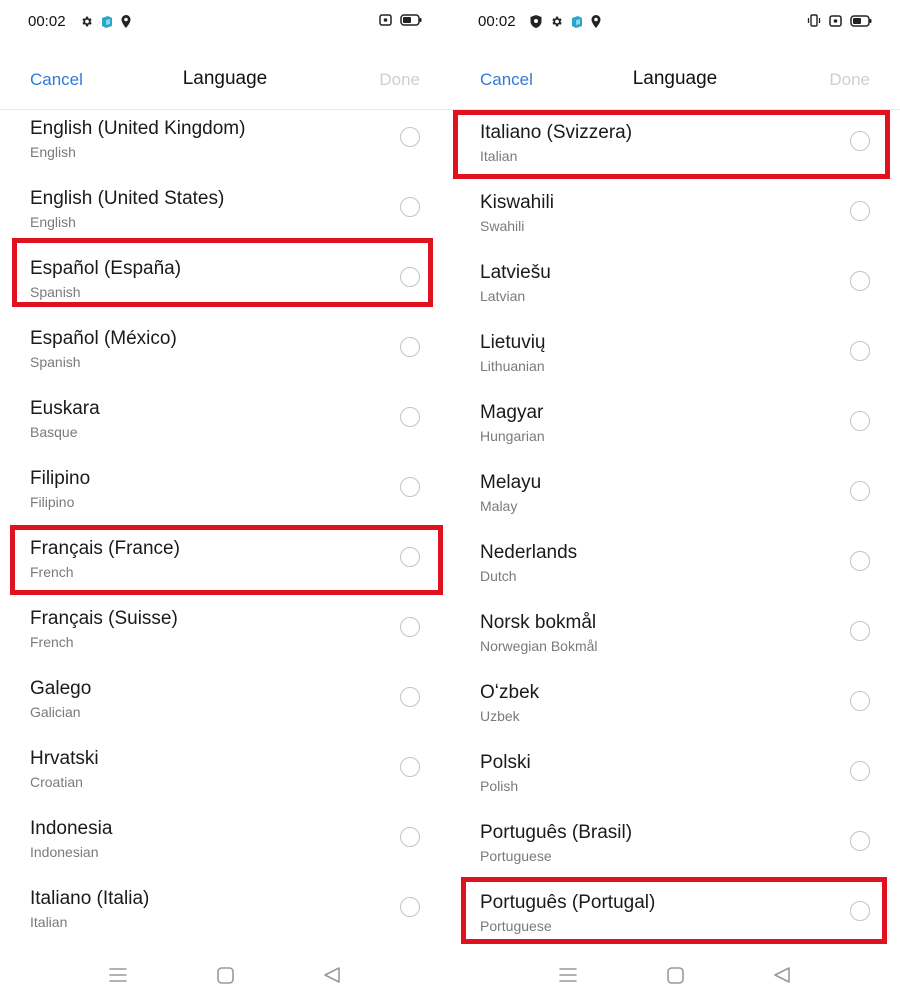 This screenshot has width=900, height=1000. Describe the element at coordinates (675, 289) in the screenshot. I see `language-row: Latviešu Latvian` at that location.